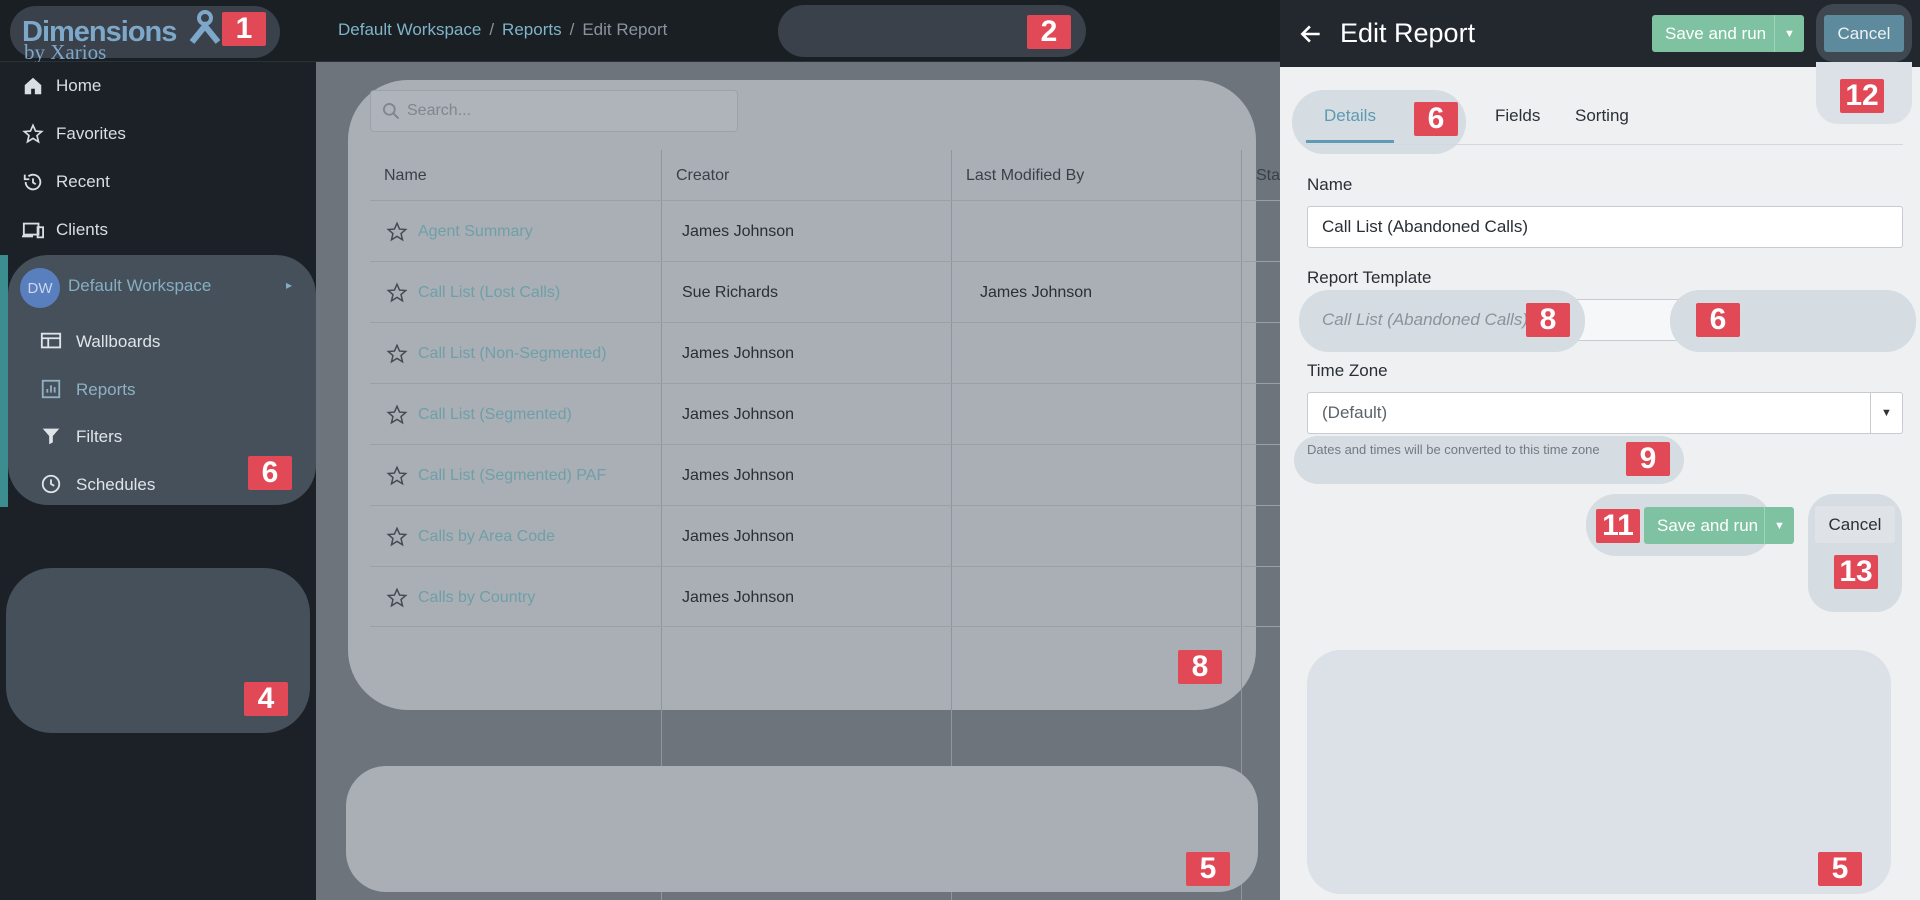 This screenshot has width=1920, height=900. What do you see at coordinates (1350, 116) in the screenshot?
I see `tab-details: Details` at bounding box center [1350, 116].